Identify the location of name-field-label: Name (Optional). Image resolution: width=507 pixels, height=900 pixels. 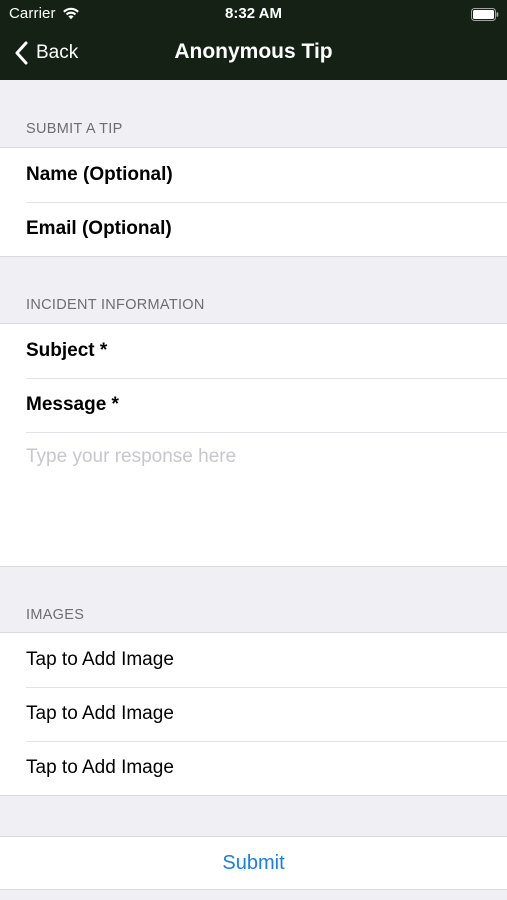
(99, 174).